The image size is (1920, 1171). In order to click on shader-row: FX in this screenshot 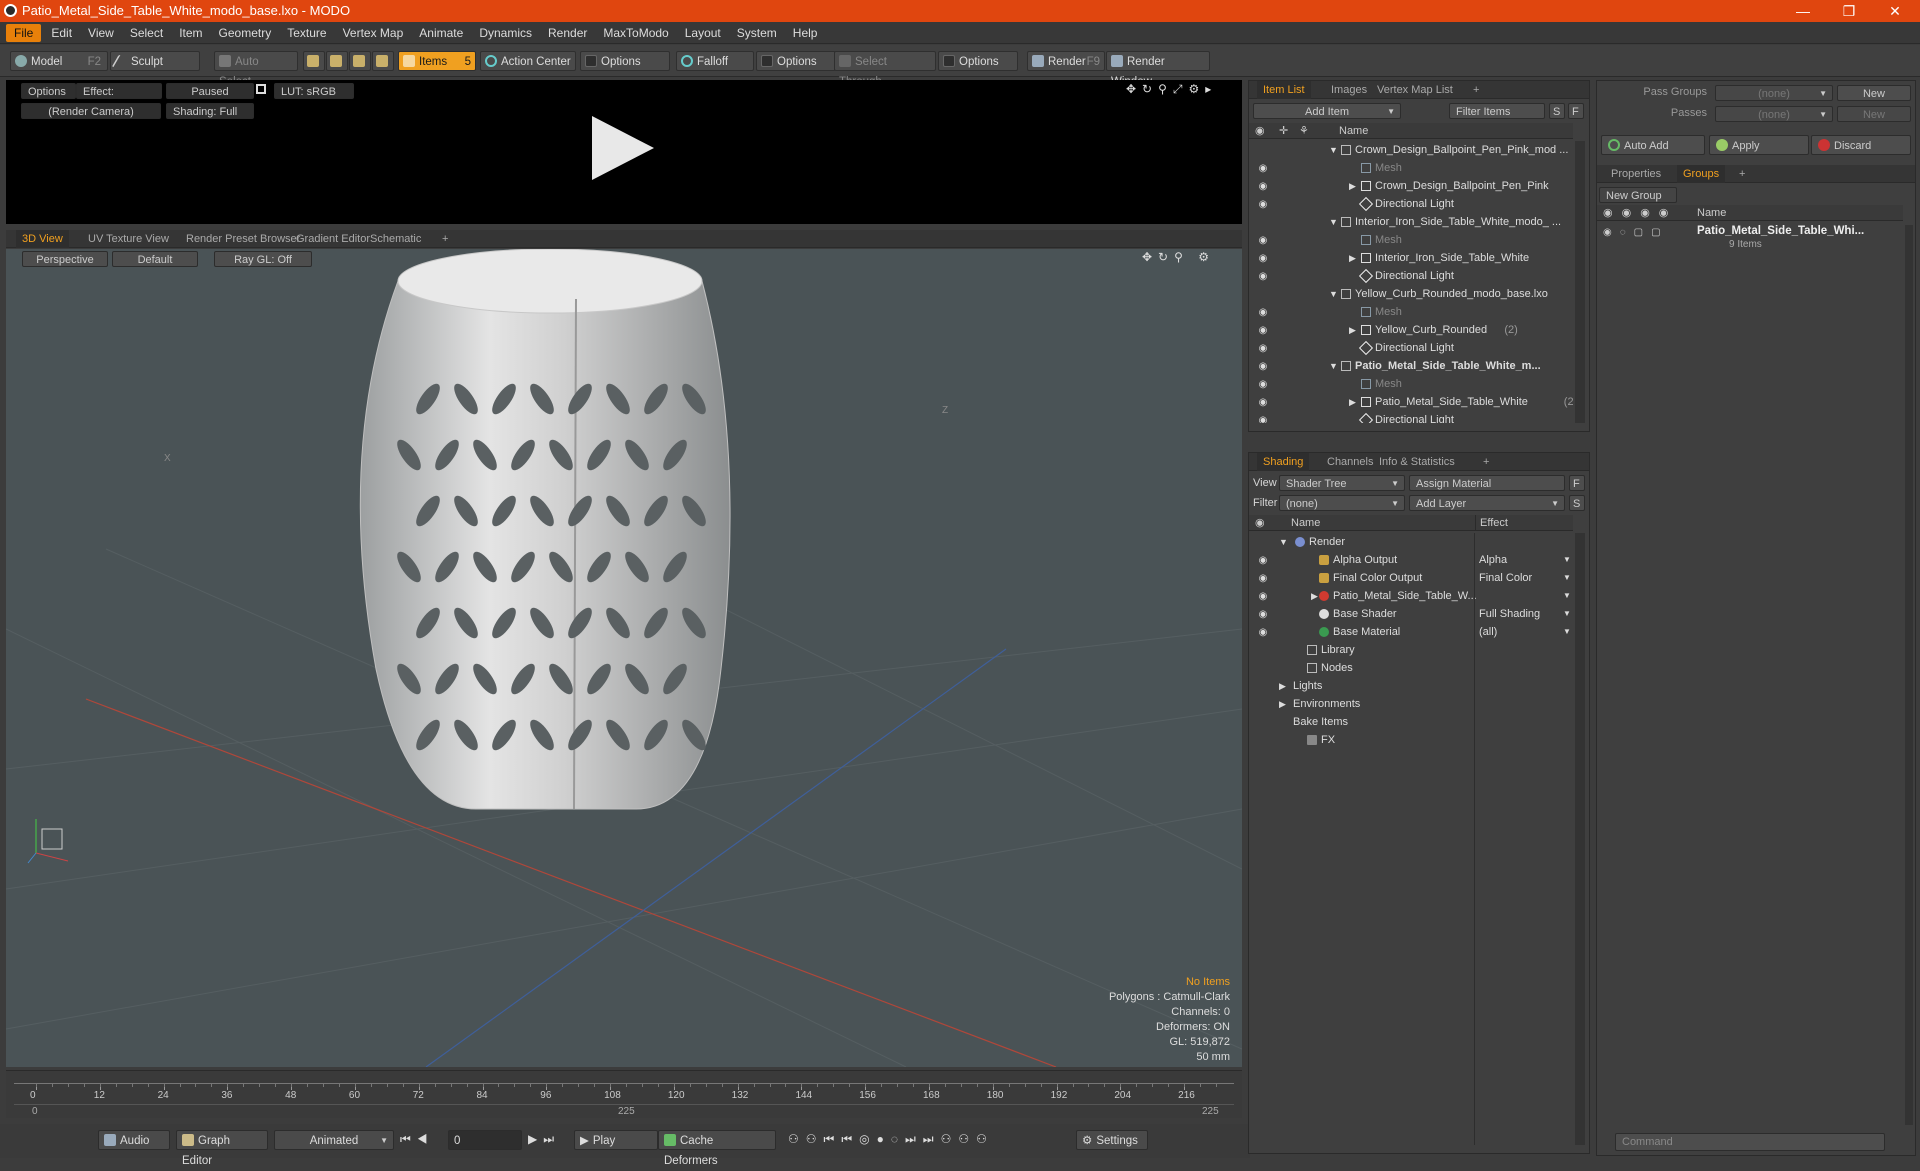, I will do `click(1411, 740)`.